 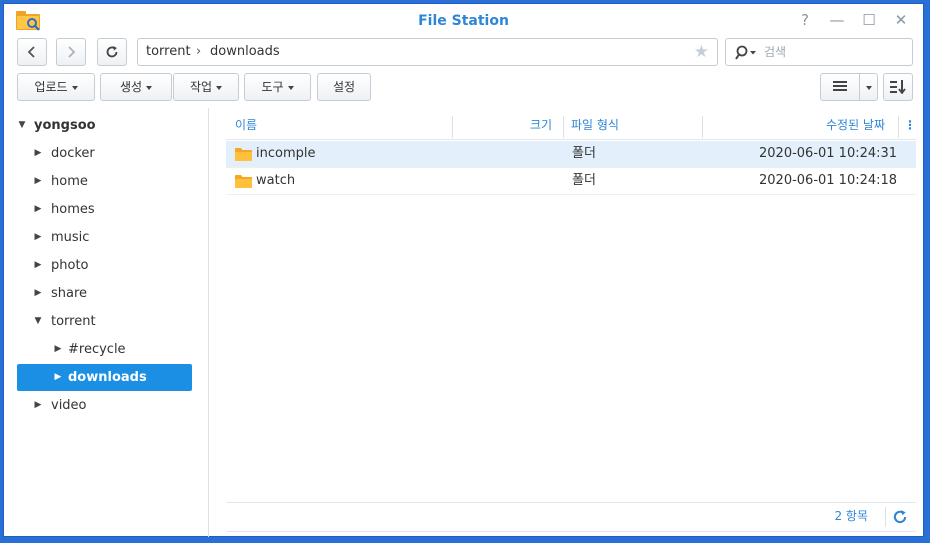 I want to click on tree-item-label: downloads, so click(x=107, y=377).